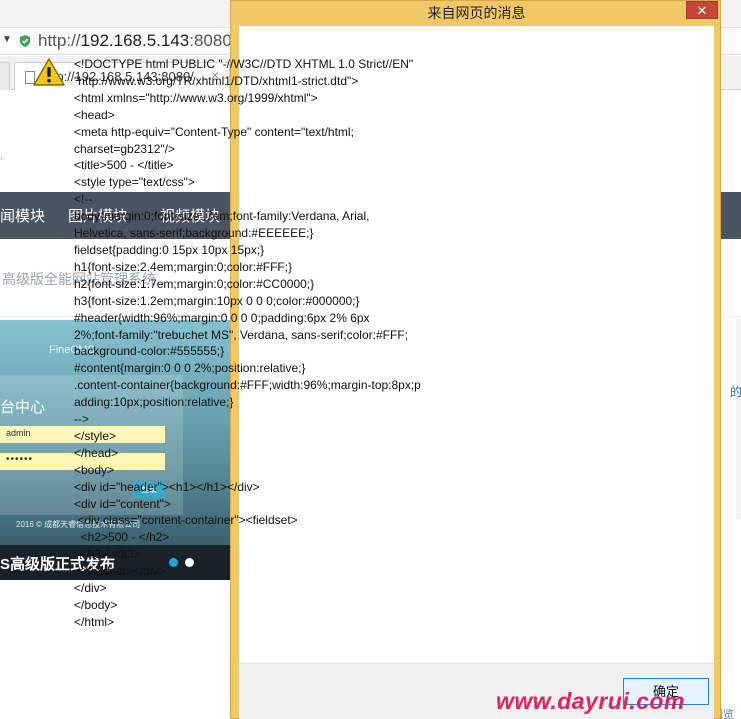 The image size is (741, 719). What do you see at coordinates (95, 435) in the screenshot?
I see `message-line: </style>` at bounding box center [95, 435].